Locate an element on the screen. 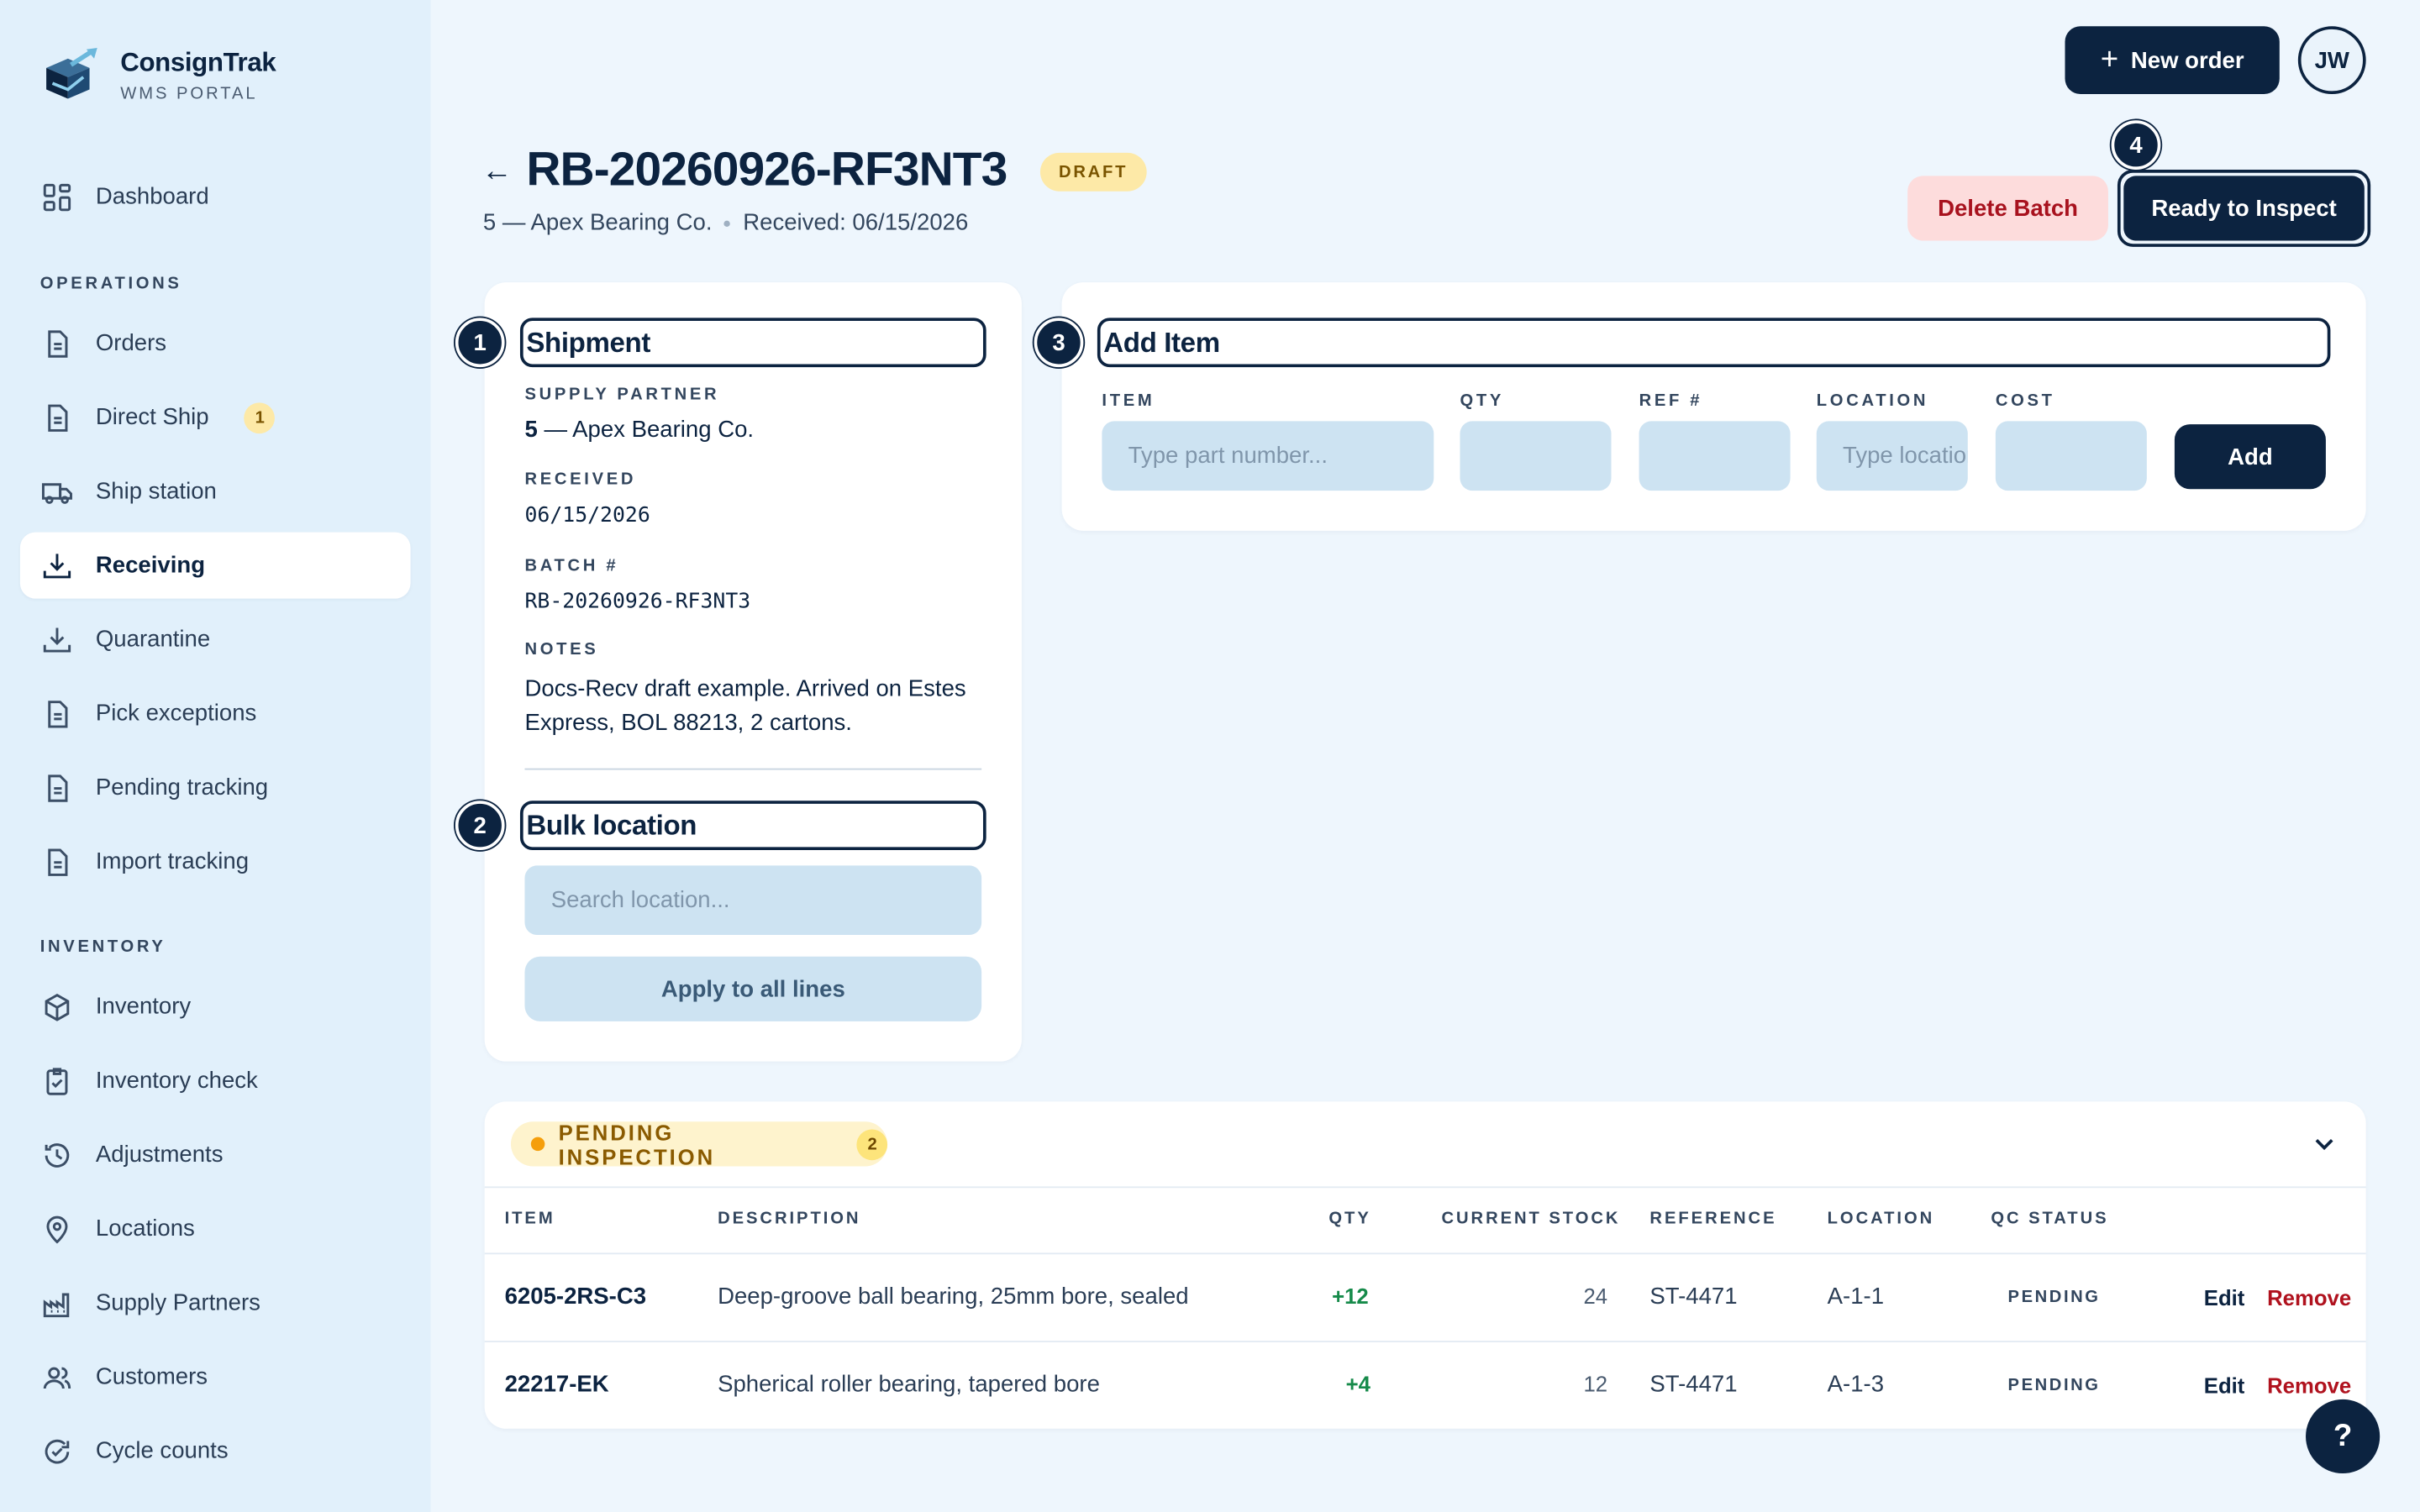 Image resolution: width=2420 pixels, height=1512 pixels. column-header-current-stock: CURRENT STOCK is located at coordinates (1531, 1219).